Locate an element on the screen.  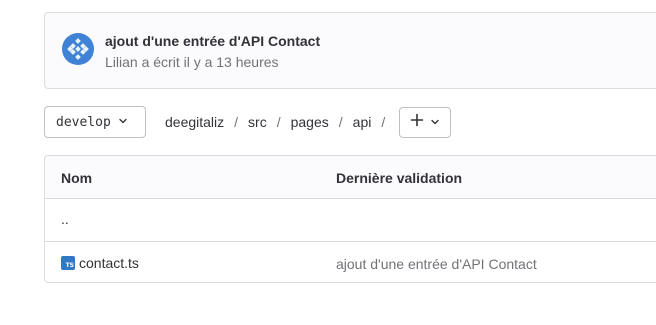
plus-icon is located at coordinates (417, 122).